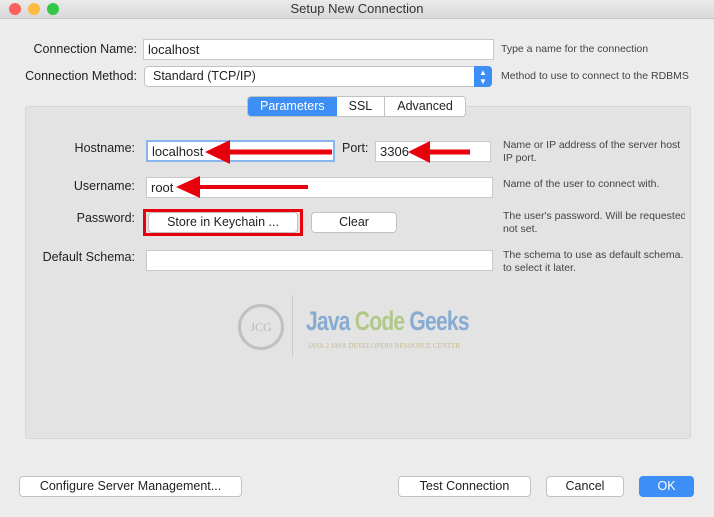  I want to click on test-connection-button: Test Connection, so click(464, 486).